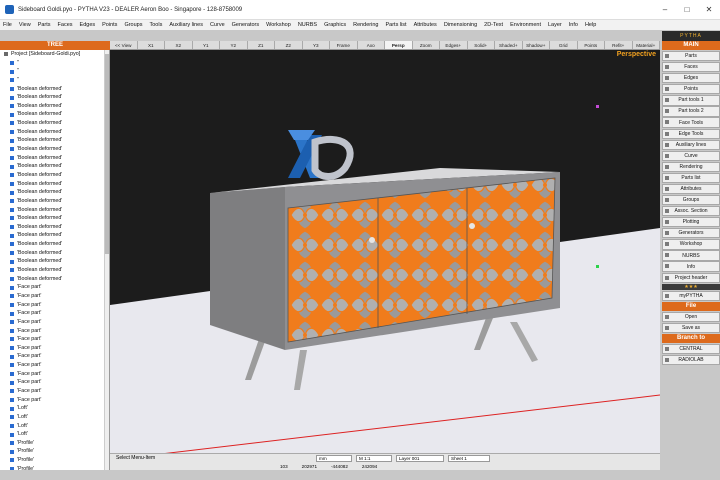 The height and width of the screenshot is (480, 720). What do you see at coordinates (217, 25) in the screenshot?
I see `menu-curve: Curve` at bounding box center [217, 25].